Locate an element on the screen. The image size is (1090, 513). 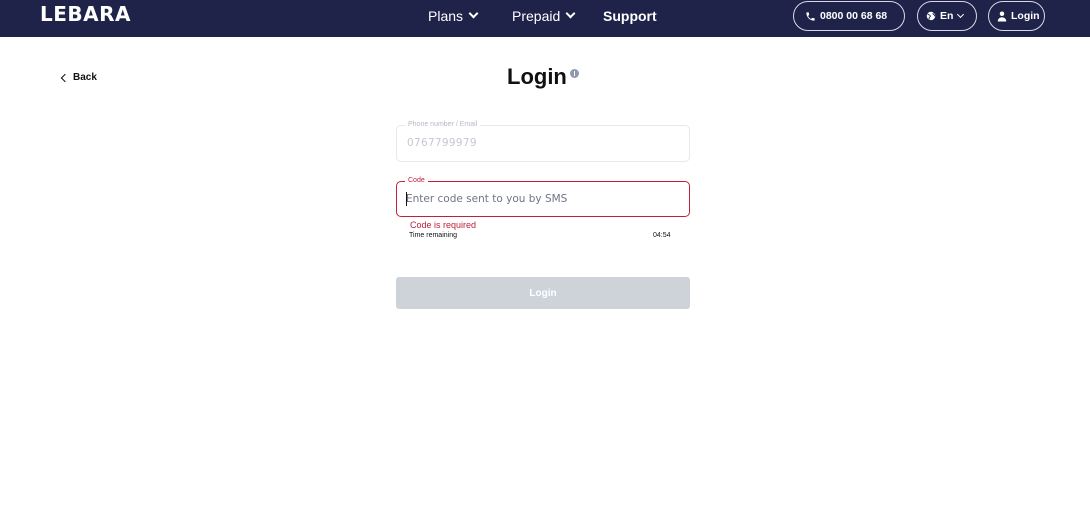
code-label: Code is located at coordinates (416, 181).